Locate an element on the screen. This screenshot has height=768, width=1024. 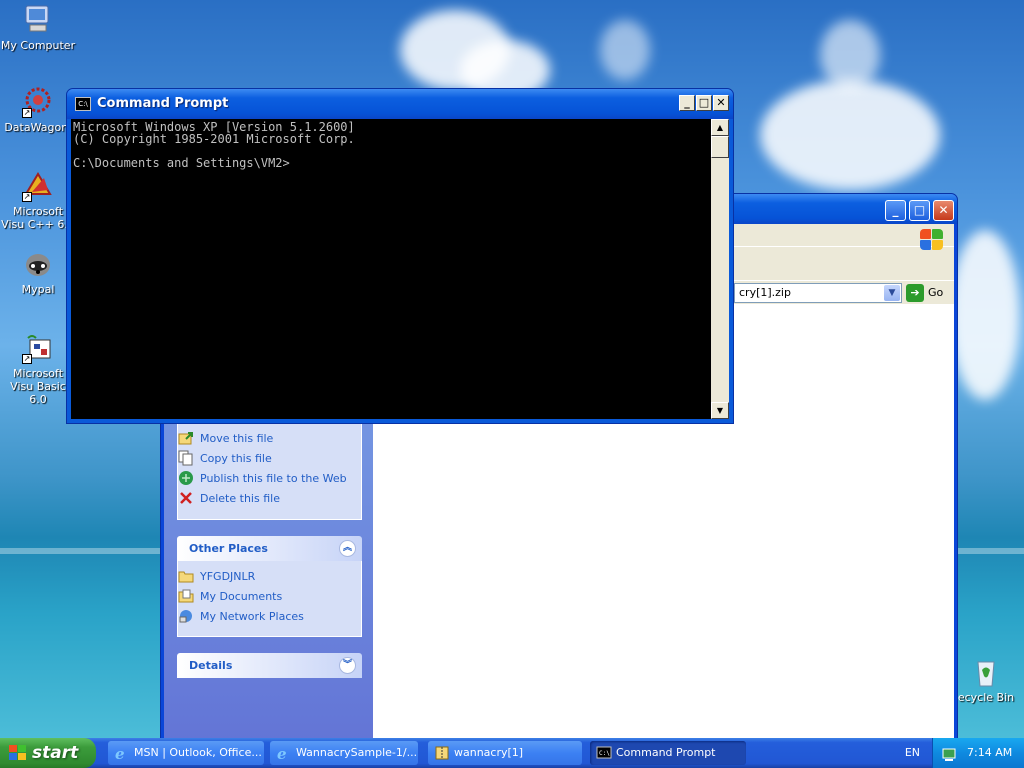
go-button: ➔ Go is located at coordinates (930, 293).